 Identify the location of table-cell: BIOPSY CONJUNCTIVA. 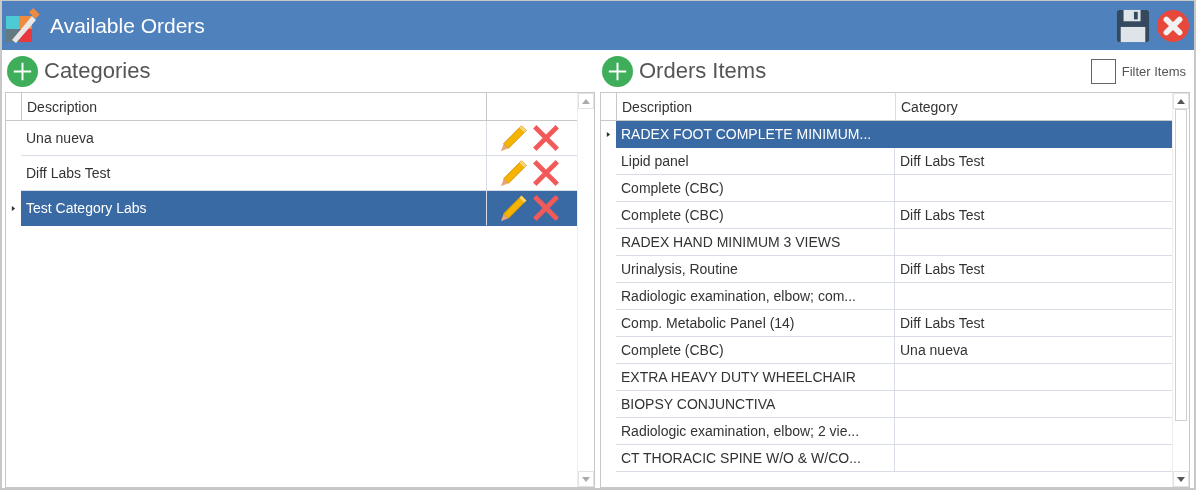
(698, 404).